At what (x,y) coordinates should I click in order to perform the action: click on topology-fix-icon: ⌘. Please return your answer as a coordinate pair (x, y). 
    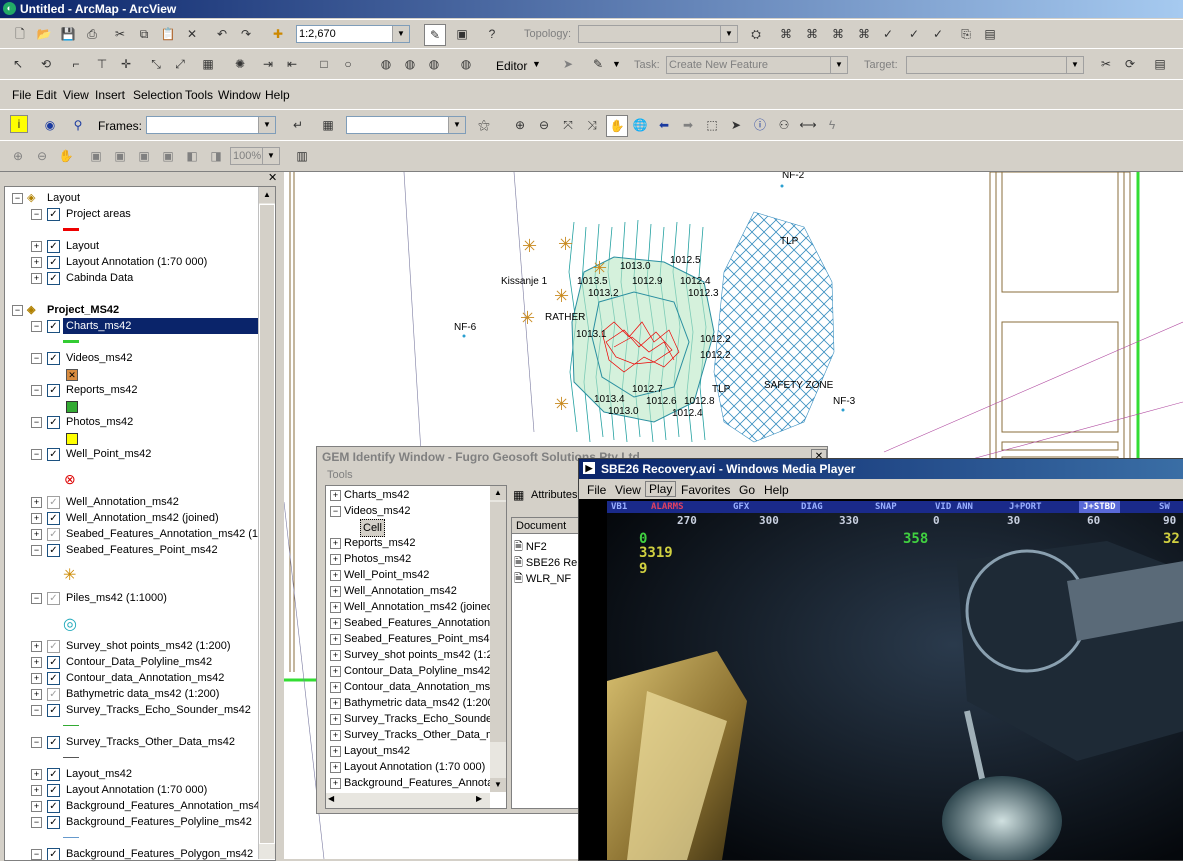
    Looking at the image, I should click on (864, 34).